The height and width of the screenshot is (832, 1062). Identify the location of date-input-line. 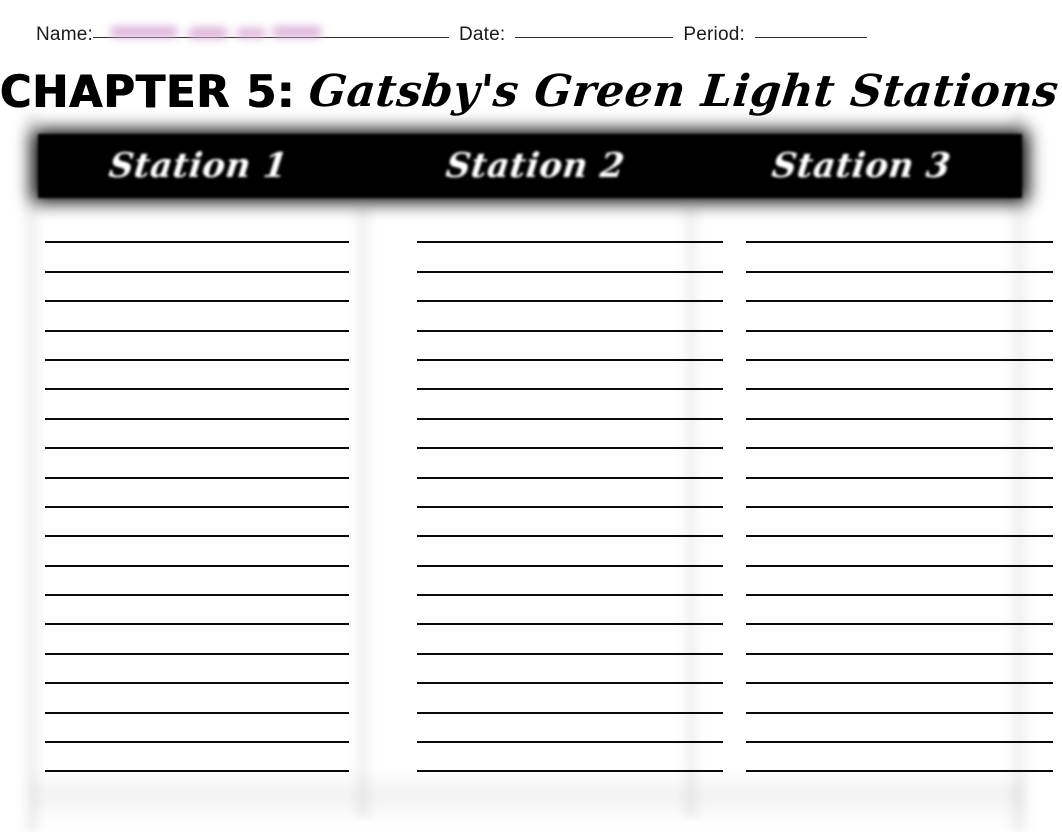
(594, 37).